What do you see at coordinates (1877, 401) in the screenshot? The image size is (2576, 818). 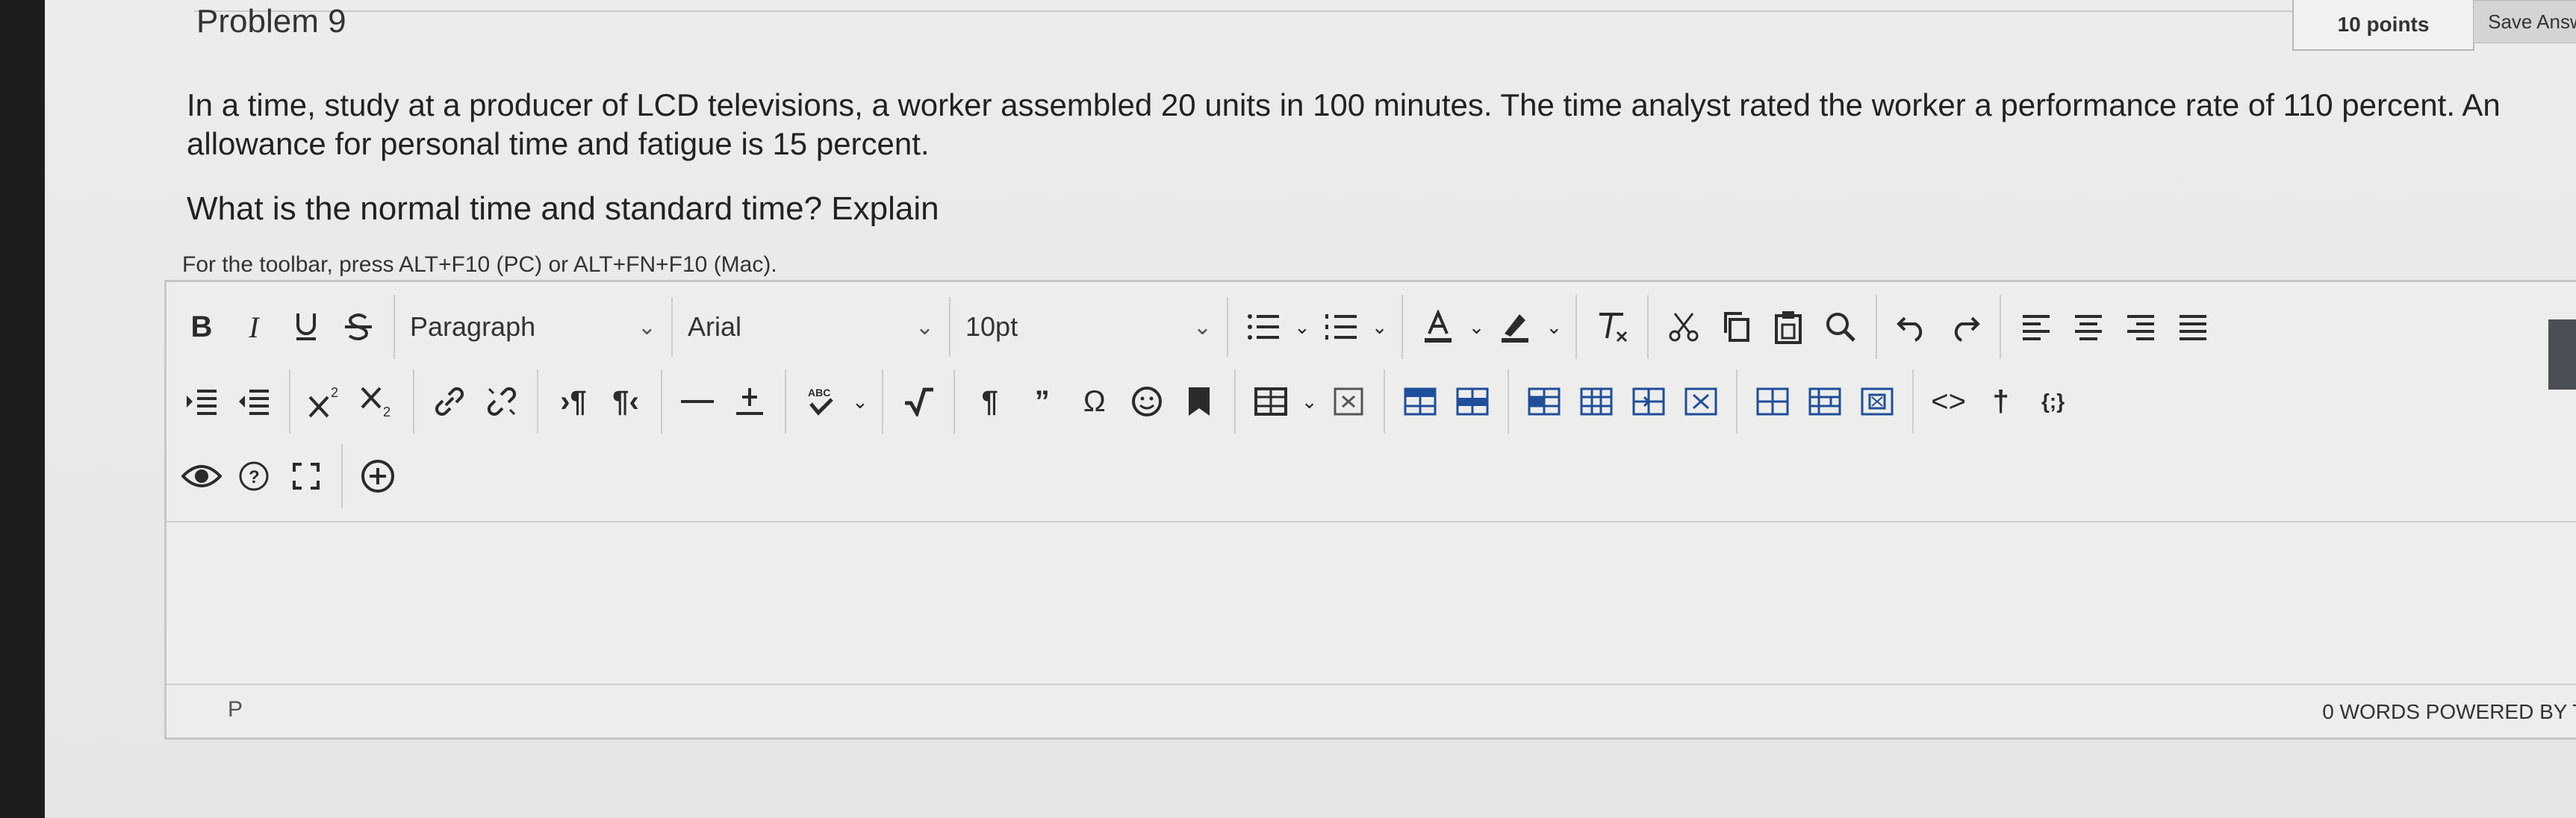 I see `table-properties-icon` at bounding box center [1877, 401].